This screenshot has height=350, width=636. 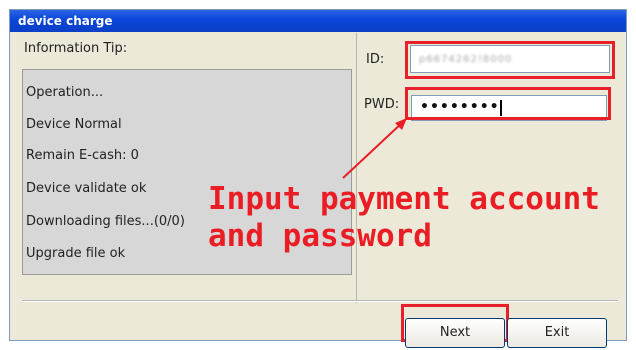 I want to click on exit-button: Exit, so click(x=557, y=333).